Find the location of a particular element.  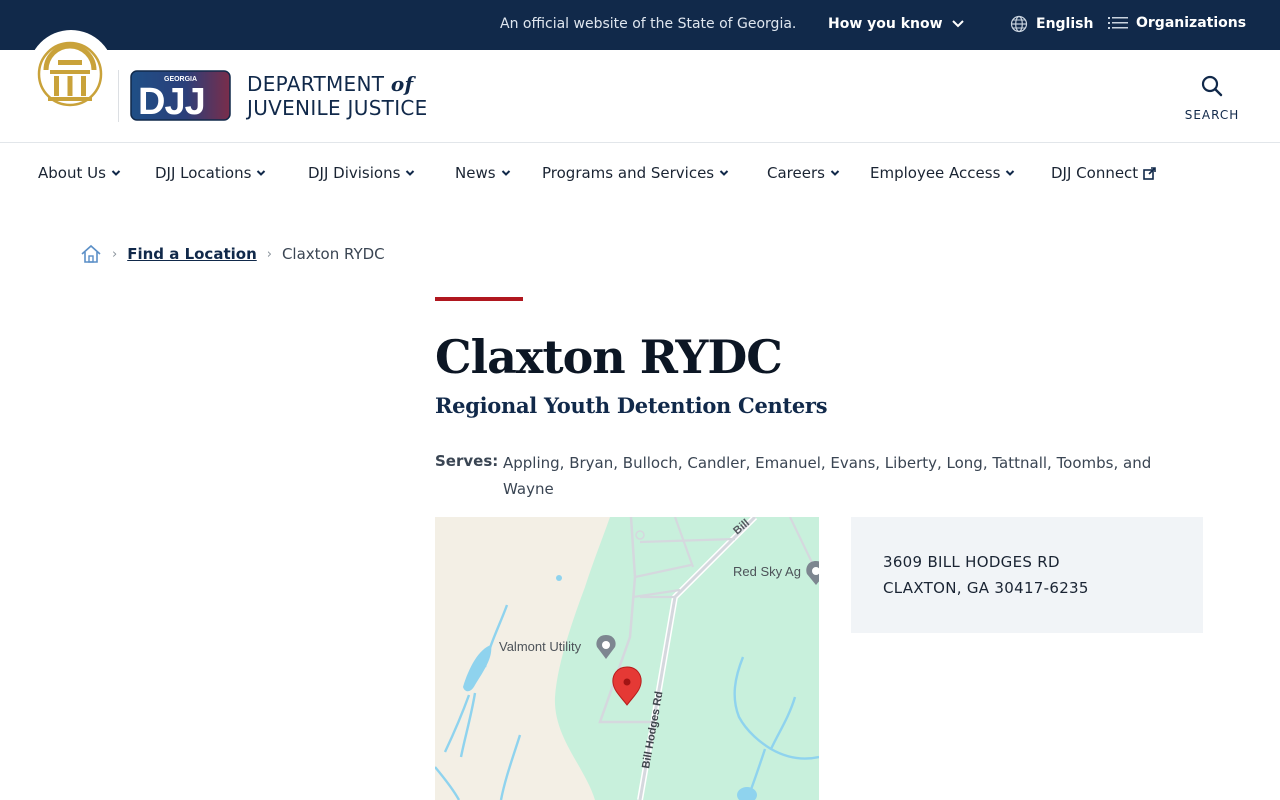

nav-label: DJJ Locations is located at coordinates (203, 173).